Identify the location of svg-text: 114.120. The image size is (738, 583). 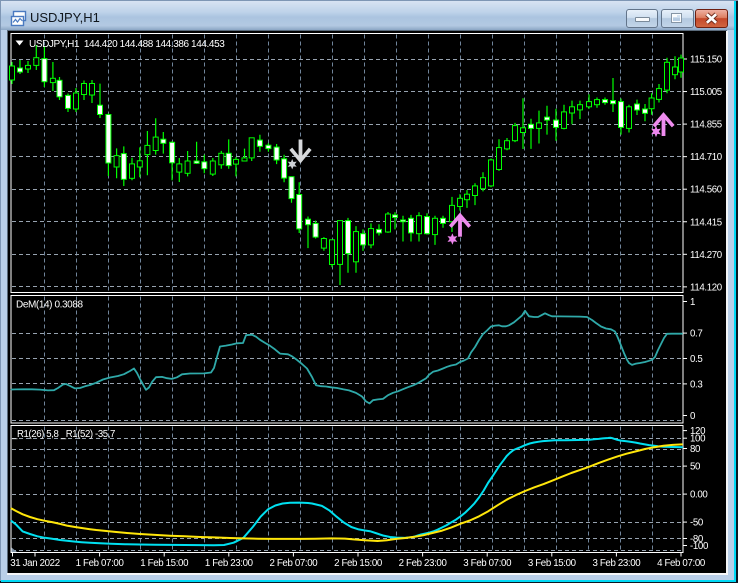
(706, 287).